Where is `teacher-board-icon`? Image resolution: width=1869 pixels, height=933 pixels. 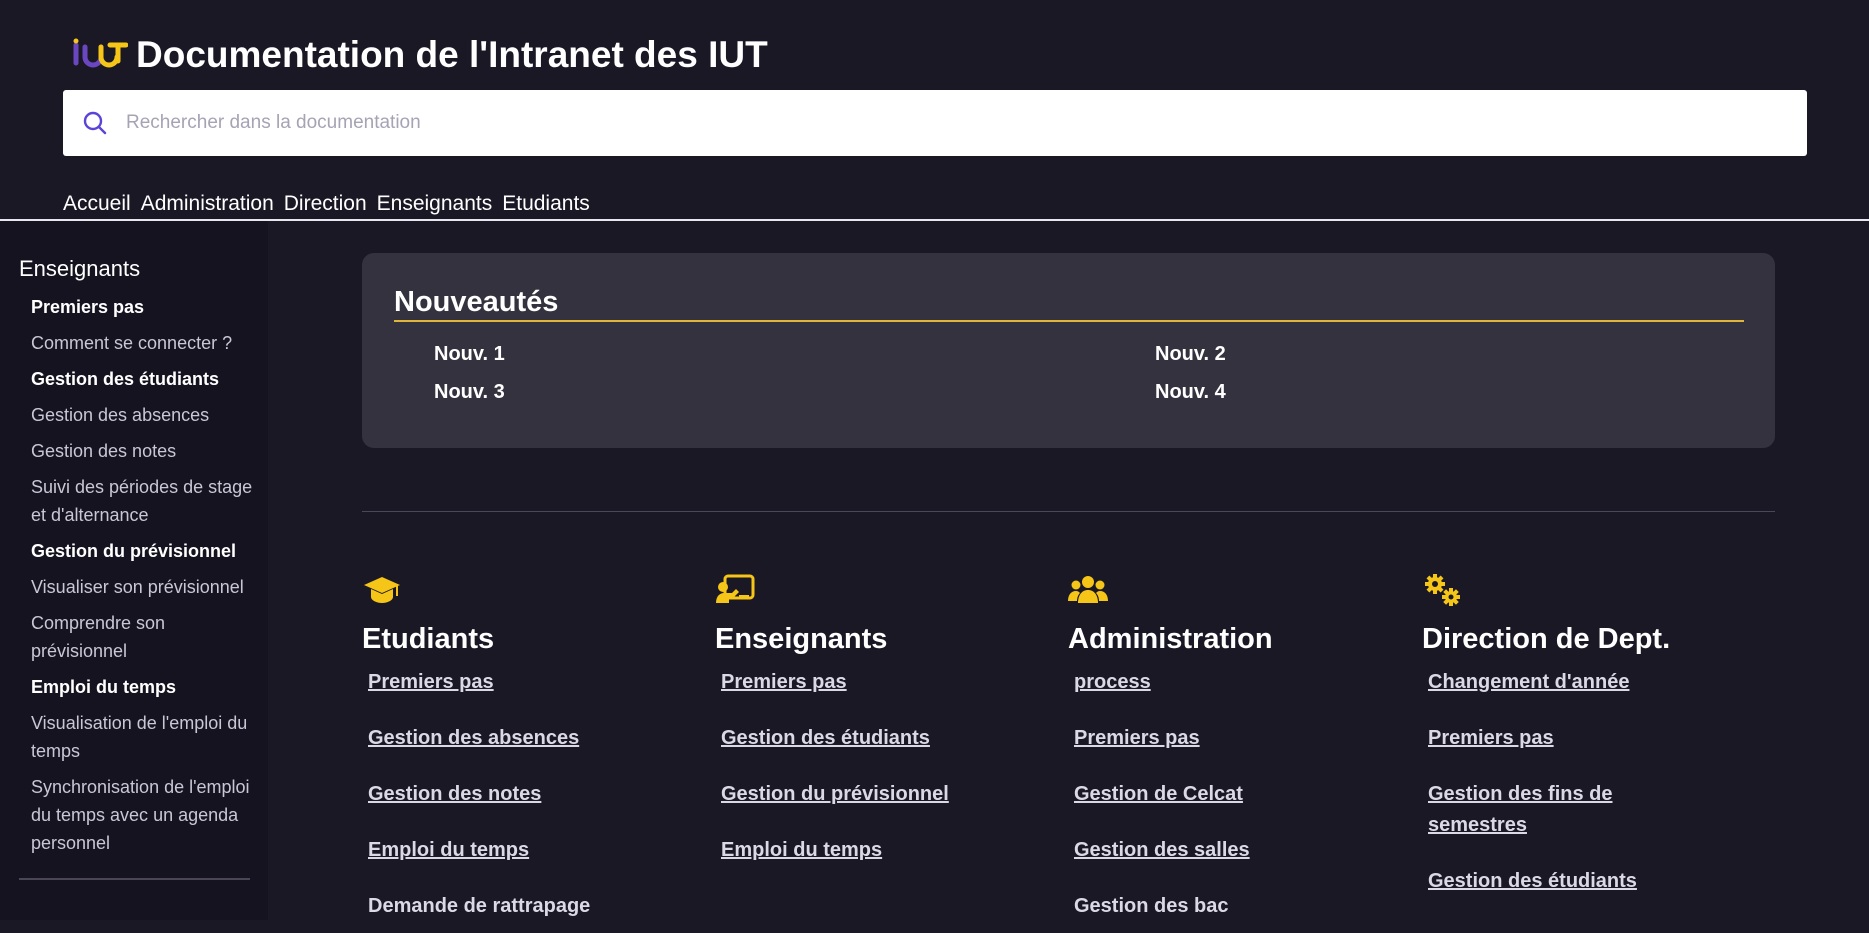
teacher-board-icon is located at coordinates (735, 588).